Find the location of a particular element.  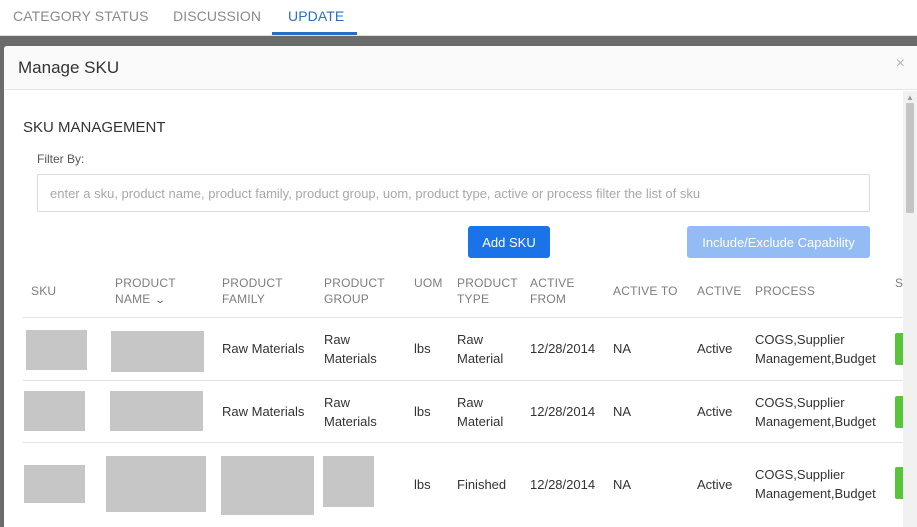

chevron-down-icon: ⌄ is located at coordinates (161, 301).